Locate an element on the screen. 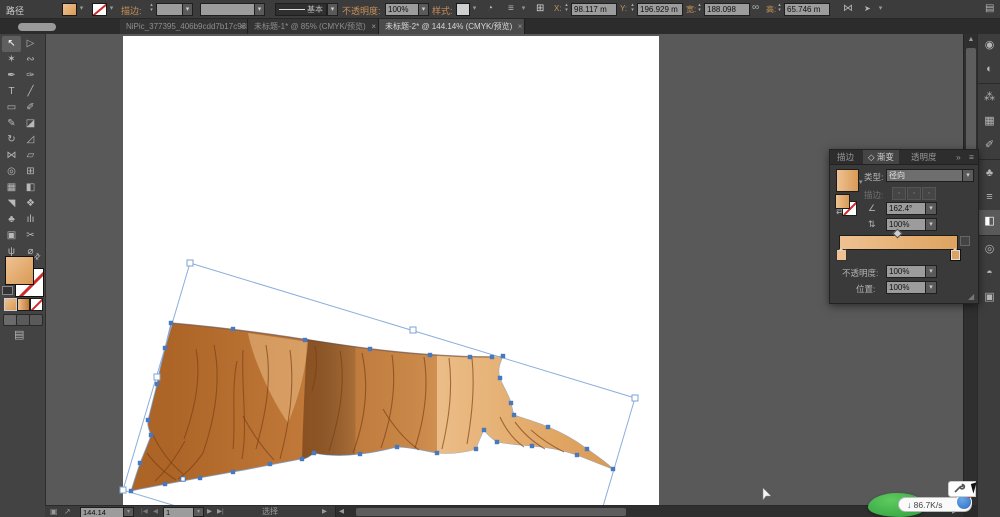 This screenshot has height=517, width=1000. angle-dropdown-icon: ▾ is located at coordinates (931, 208).